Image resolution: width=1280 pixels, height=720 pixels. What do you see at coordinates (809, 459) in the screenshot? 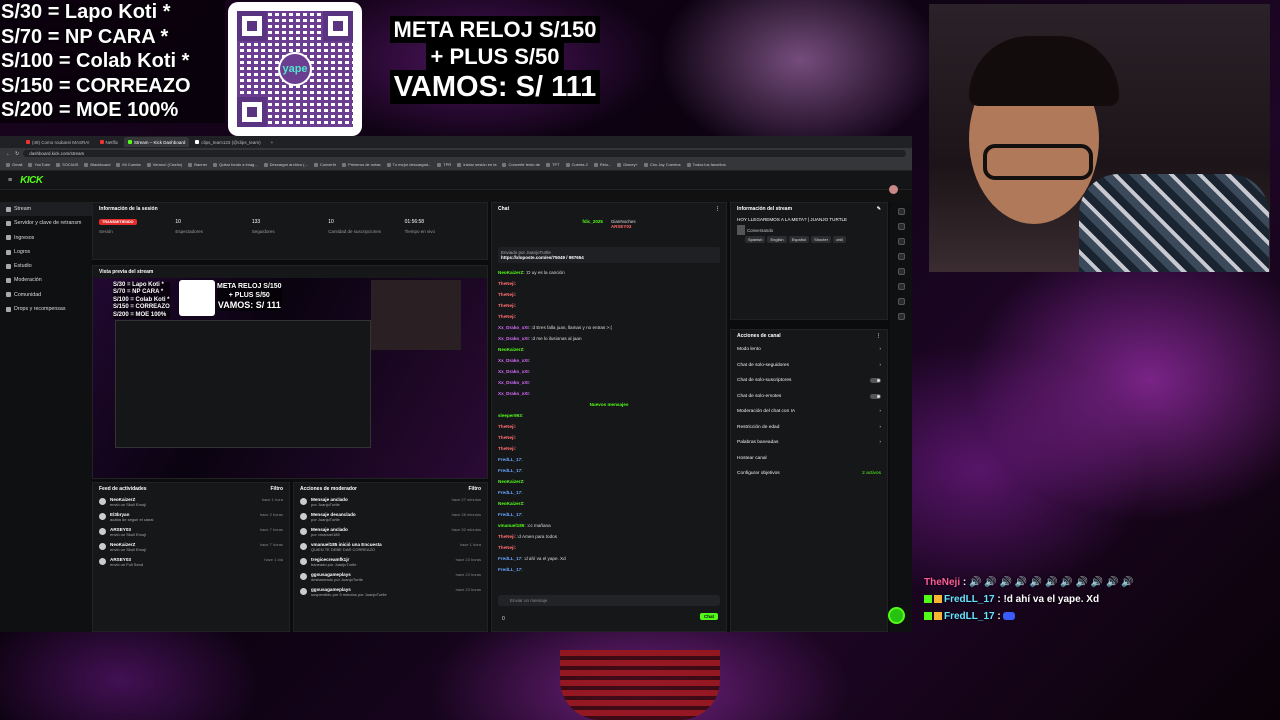
I see `channel-action-row: Hostear canal` at bounding box center [809, 459].